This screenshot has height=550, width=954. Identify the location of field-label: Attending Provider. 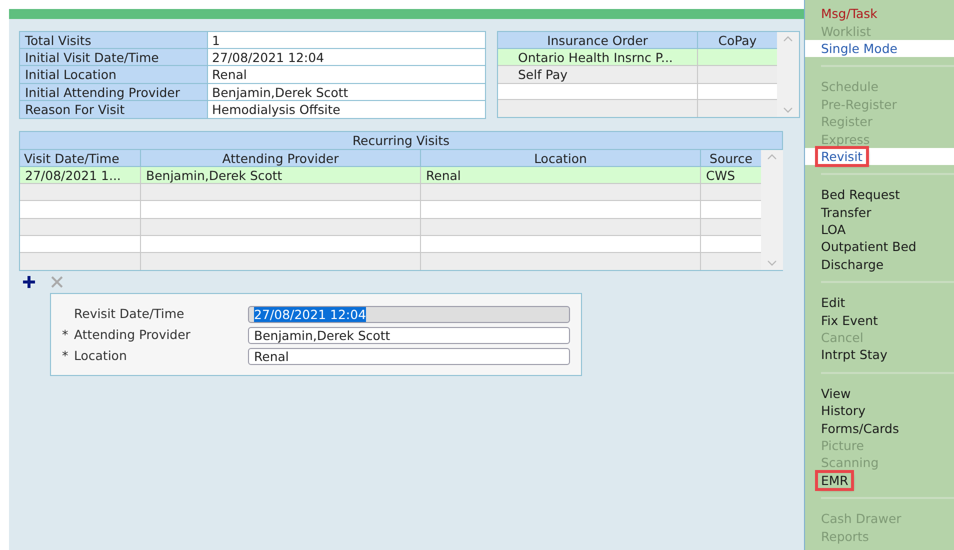
(133, 335).